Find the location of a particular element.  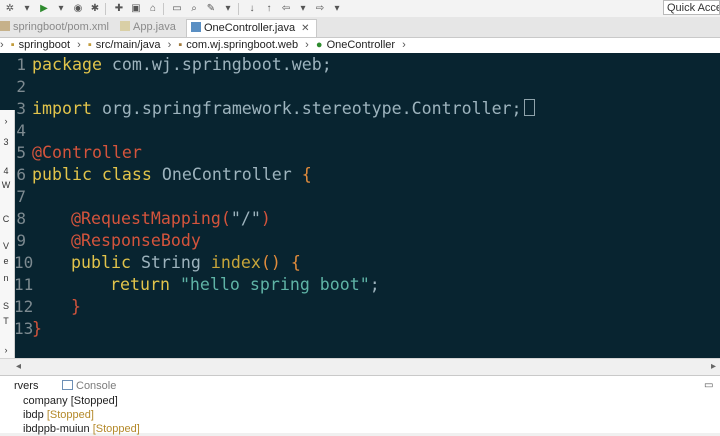

side-panel-label: n is located at coordinates (6, 278).